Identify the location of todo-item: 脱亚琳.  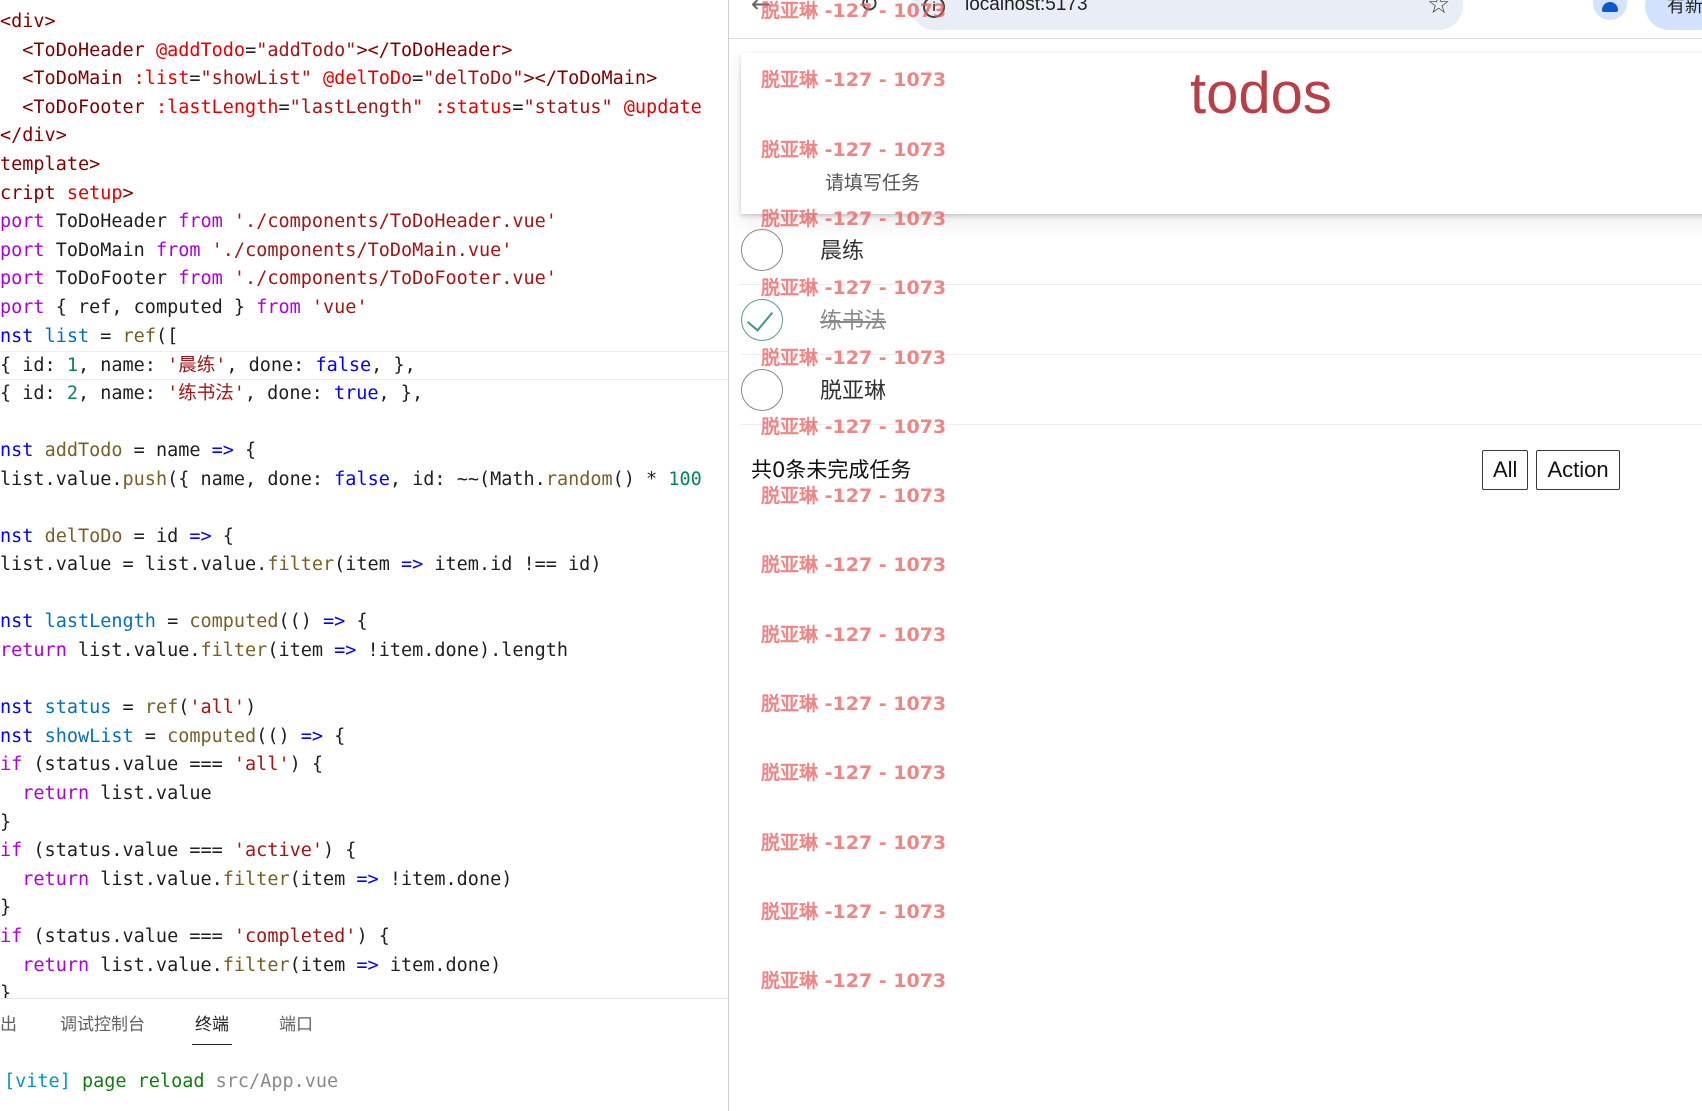
(1221, 390).